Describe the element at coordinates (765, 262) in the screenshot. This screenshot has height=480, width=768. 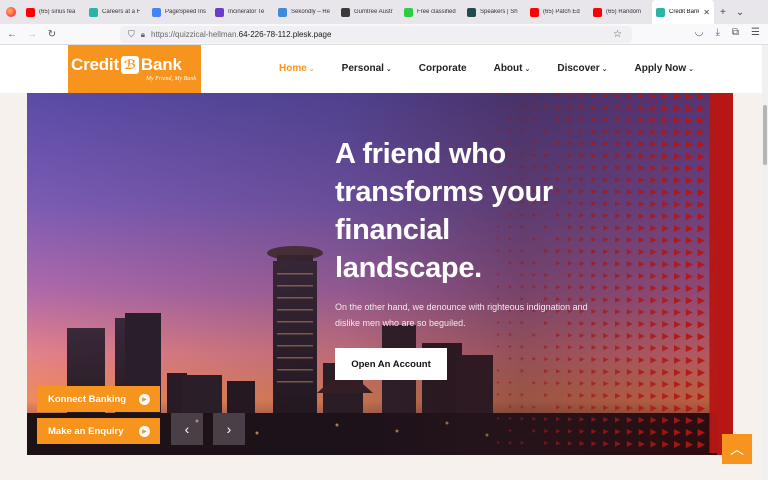
I see `page-scrollbar` at that location.